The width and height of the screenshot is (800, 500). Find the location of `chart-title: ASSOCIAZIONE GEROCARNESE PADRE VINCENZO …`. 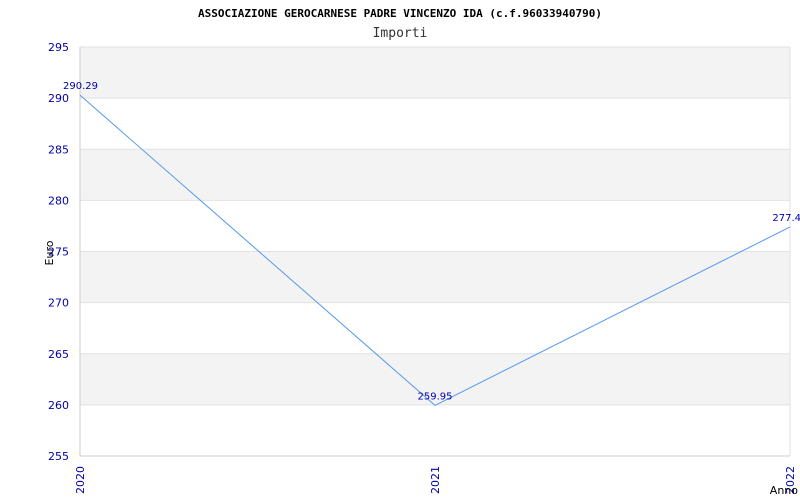

chart-title: ASSOCIAZIONE GEROCARNESE PADRE VINCENZO … is located at coordinates (400, 13).